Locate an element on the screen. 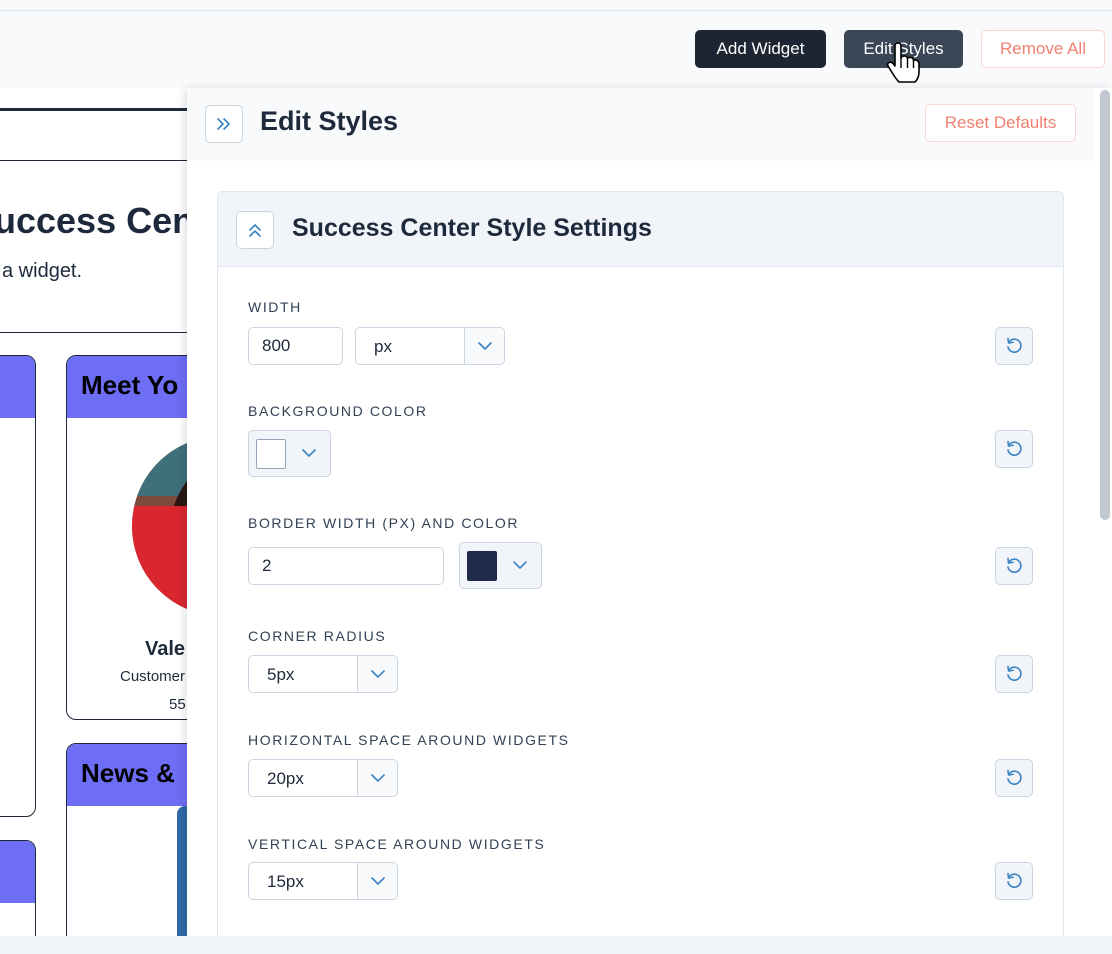  scrollbar-thumb is located at coordinates (1105, 305).